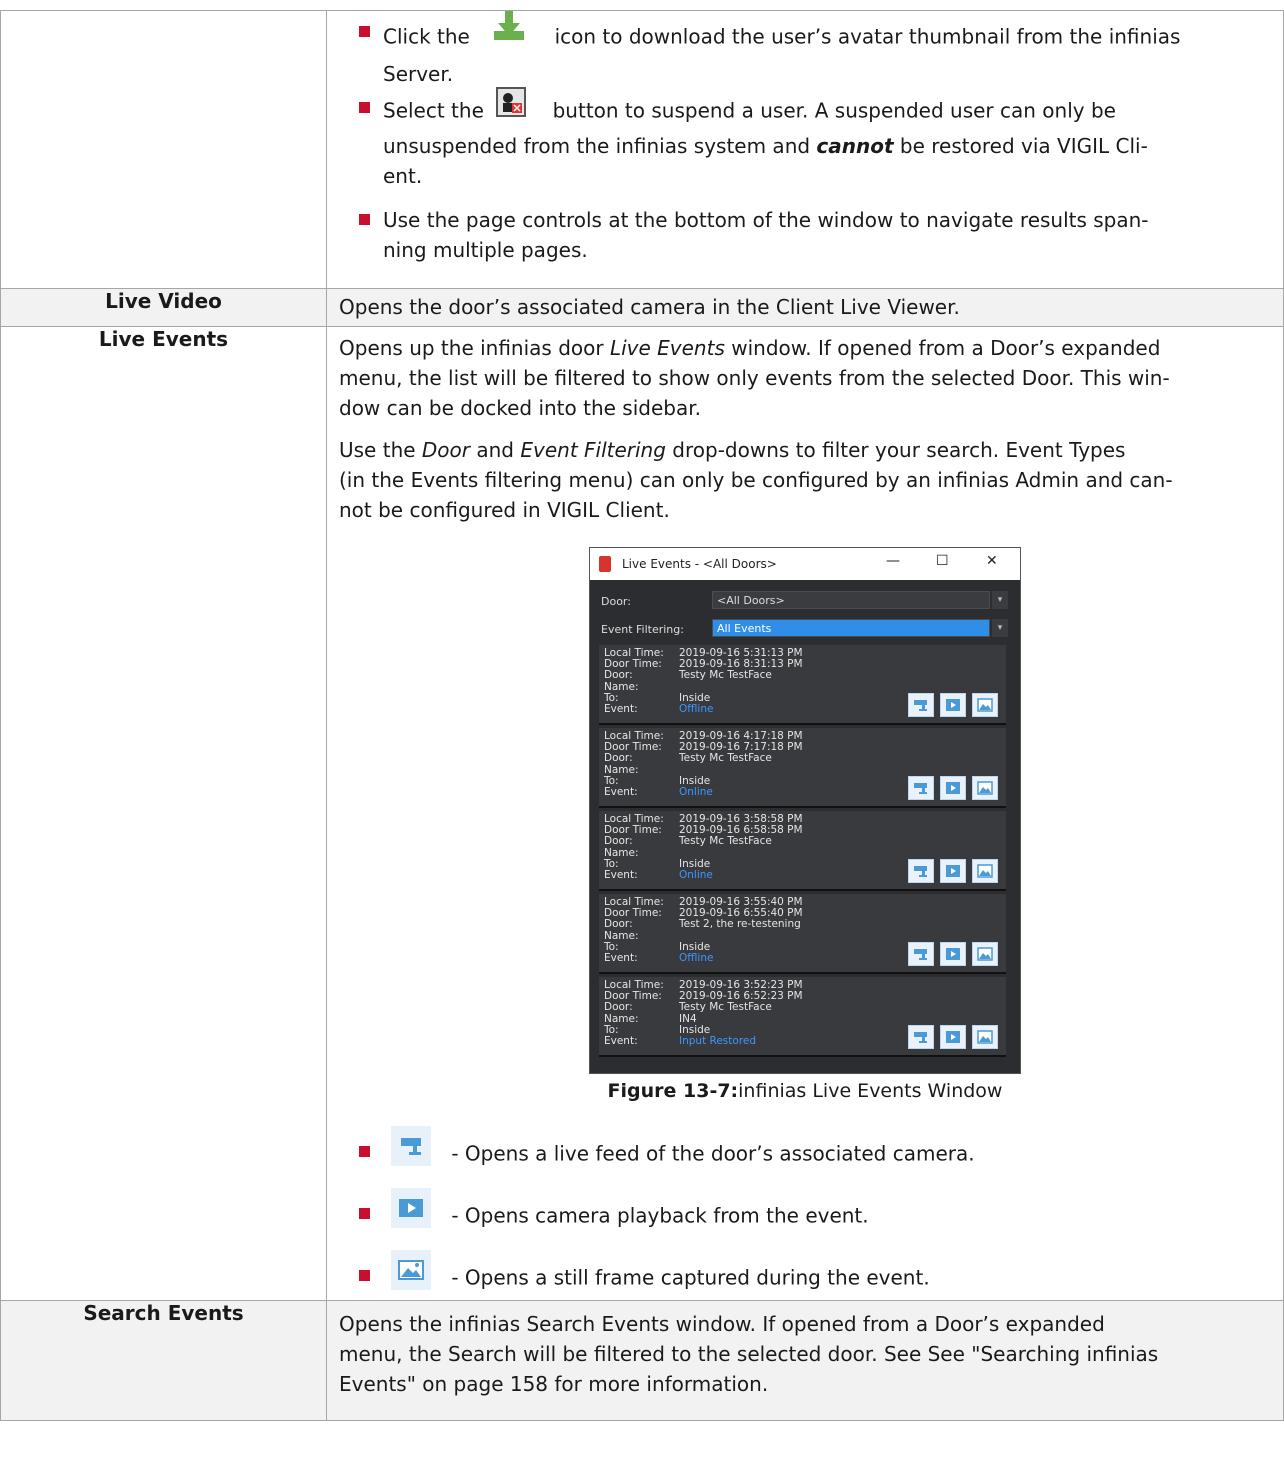  I want to click on window-titlebar: Live Events - <All Doors> — ☐ ✕, so click(805, 564).